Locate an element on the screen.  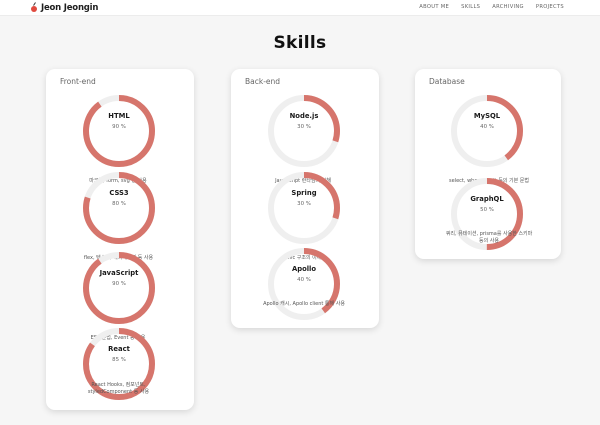
skill-description: 쿼리, 뮤테이션, prisma를 사용한 스키마 등의 사용 is located at coordinates (489, 237).